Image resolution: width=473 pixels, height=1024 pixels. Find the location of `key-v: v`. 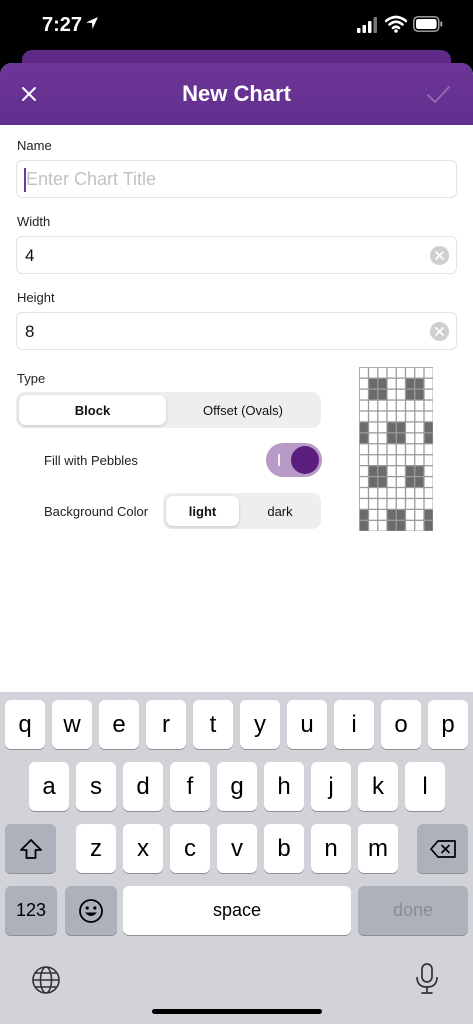

key-v: v is located at coordinates (237, 848).